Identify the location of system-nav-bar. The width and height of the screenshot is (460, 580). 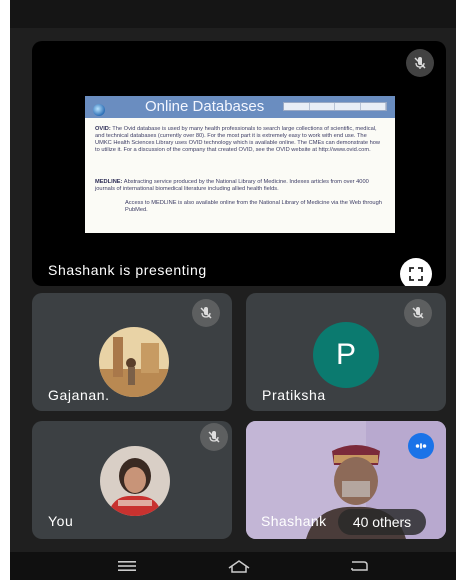
(233, 566).